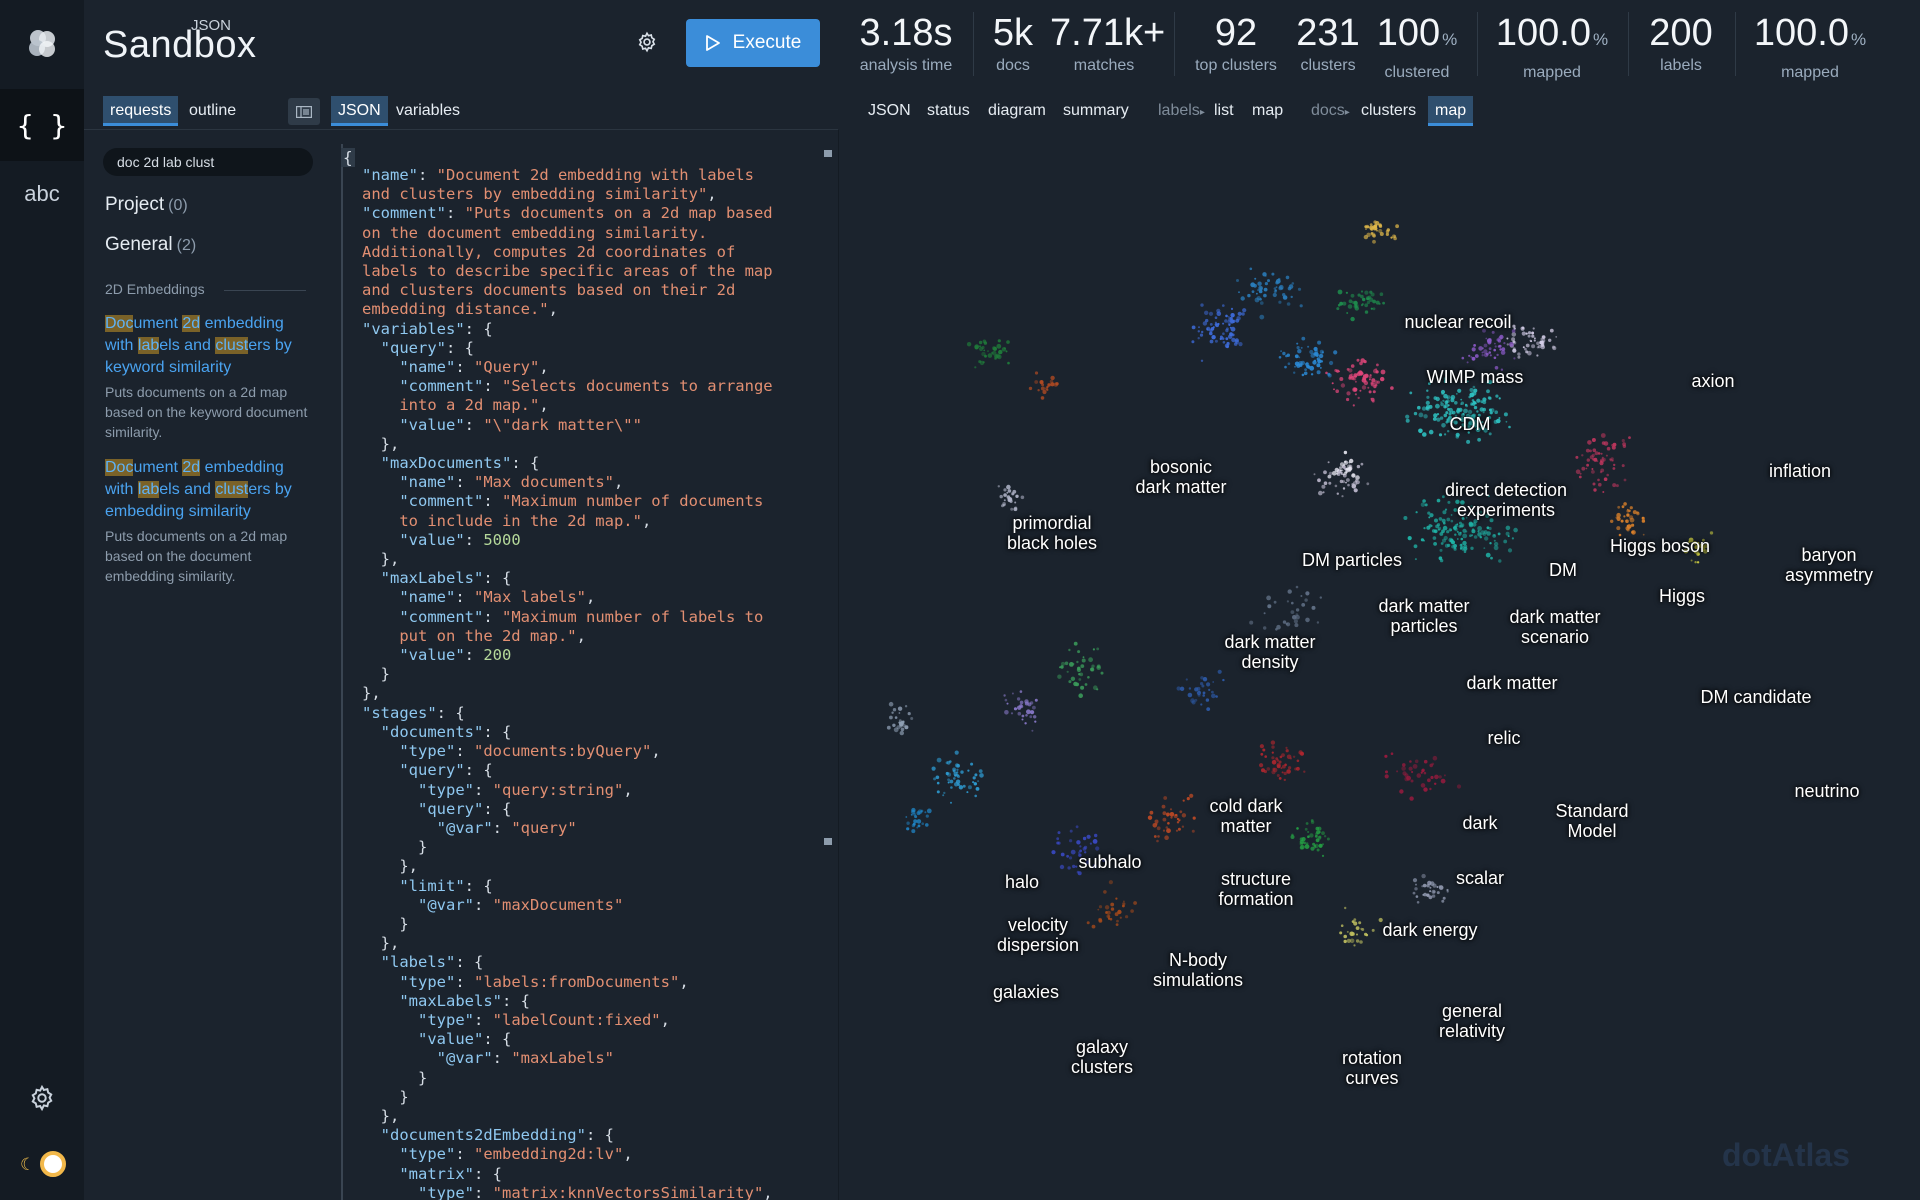 Image resolution: width=1920 pixels, height=1200 pixels. I want to click on map-label: dark matter, so click(1511, 683).